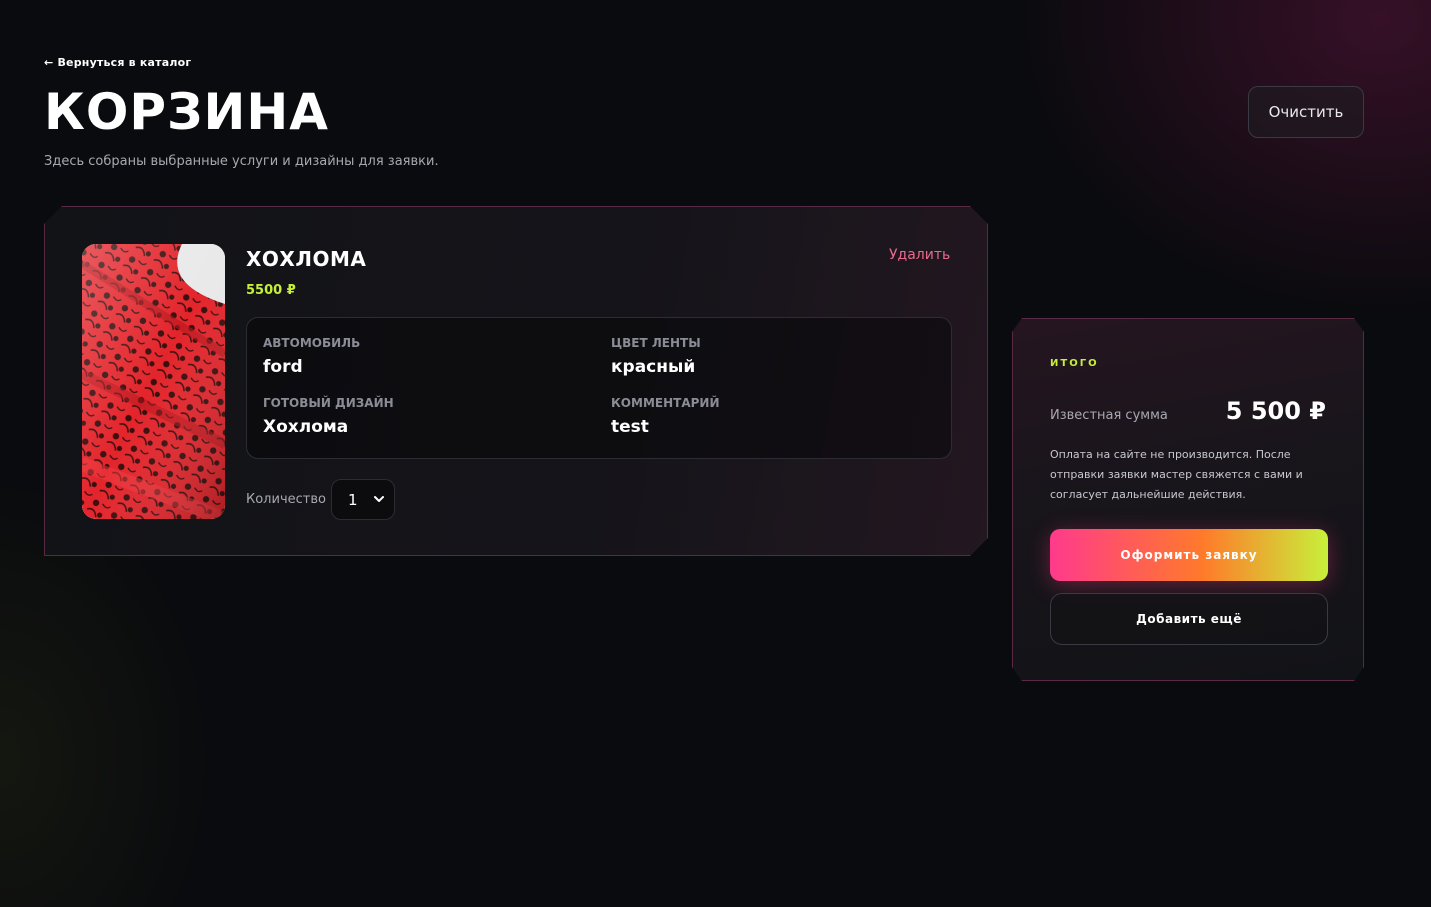 Image resolution: width=1431 pixels, height=907 pixels. Describe the element at coordinates (1074, 363) in the screenshot. I see `summary-heading: ИТОГО` at that location.